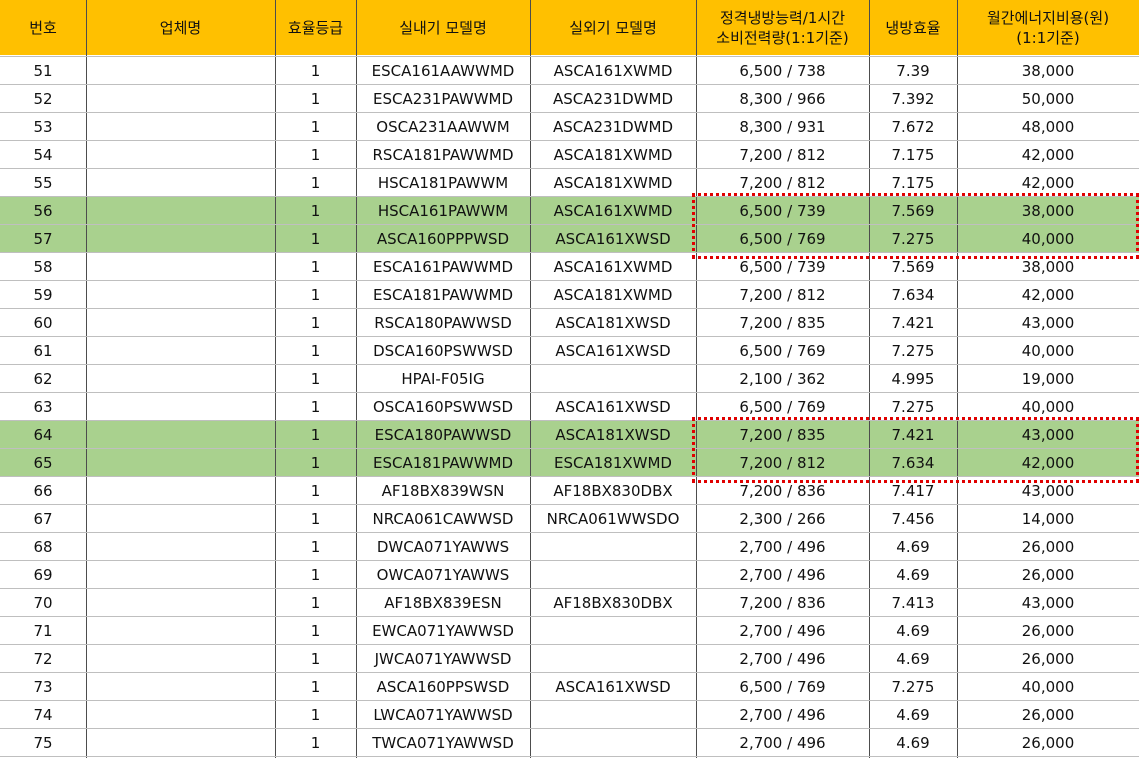  What do you see at coordinates (913, 98) in the screenshot?
I see `cell-efficiency: 7.392` at bounding box center [913, 98].